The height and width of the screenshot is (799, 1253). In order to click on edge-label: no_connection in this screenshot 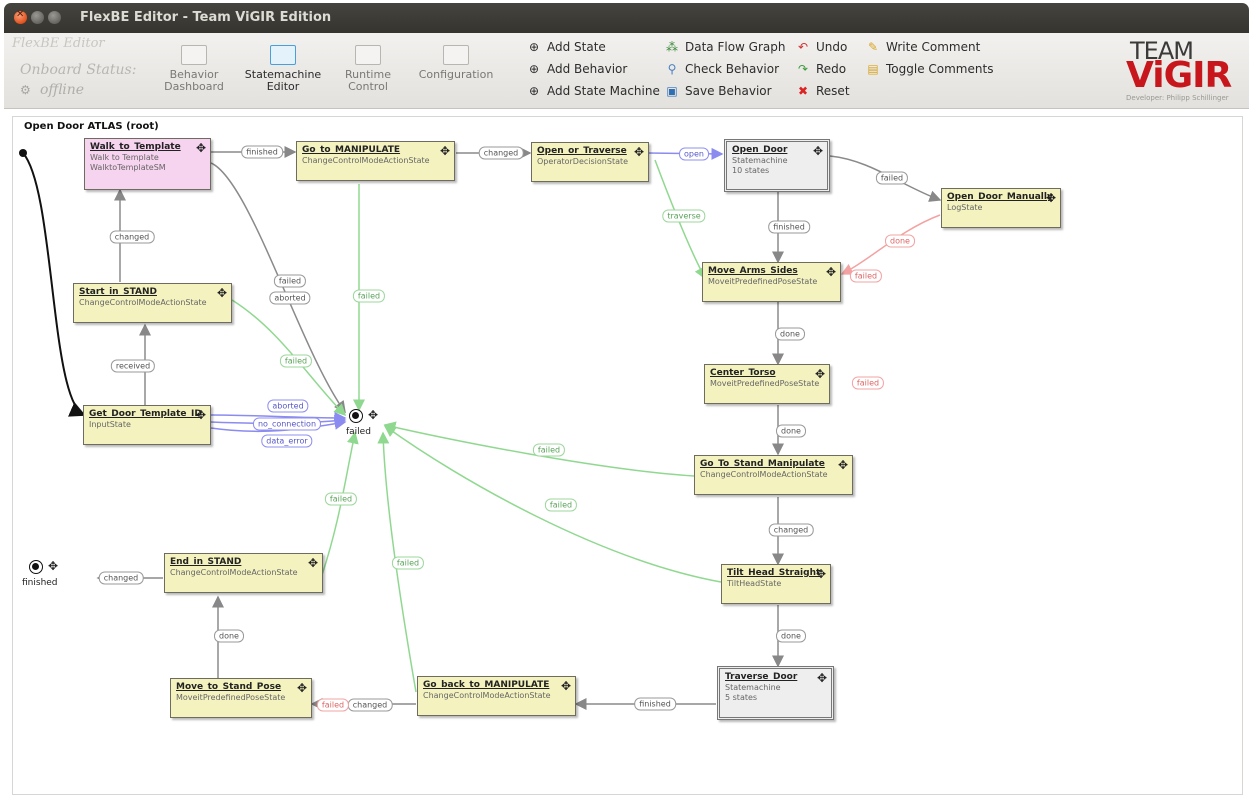, I will do `click(287, 424)`.